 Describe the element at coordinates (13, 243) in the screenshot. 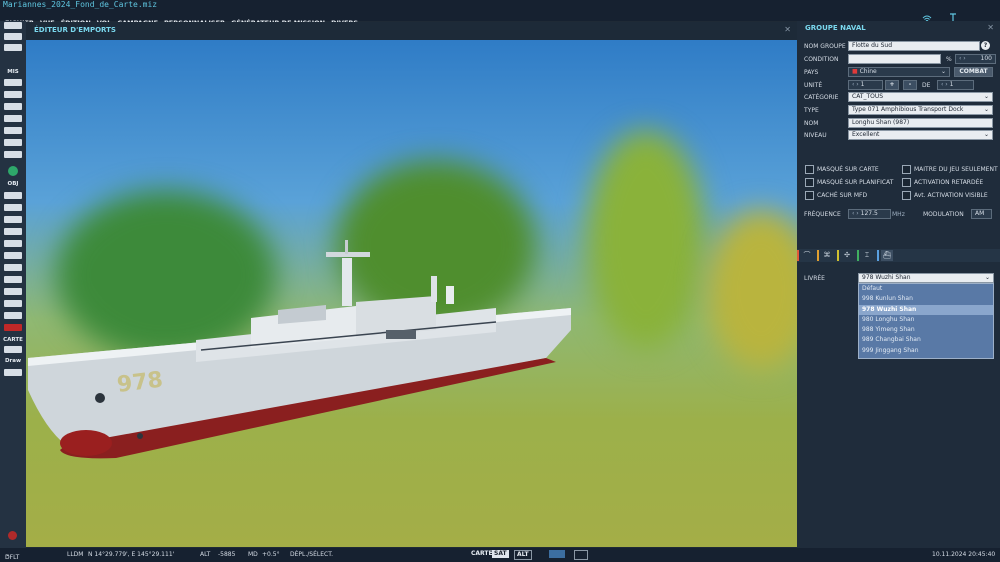

I see `tool-static-button` at that location.